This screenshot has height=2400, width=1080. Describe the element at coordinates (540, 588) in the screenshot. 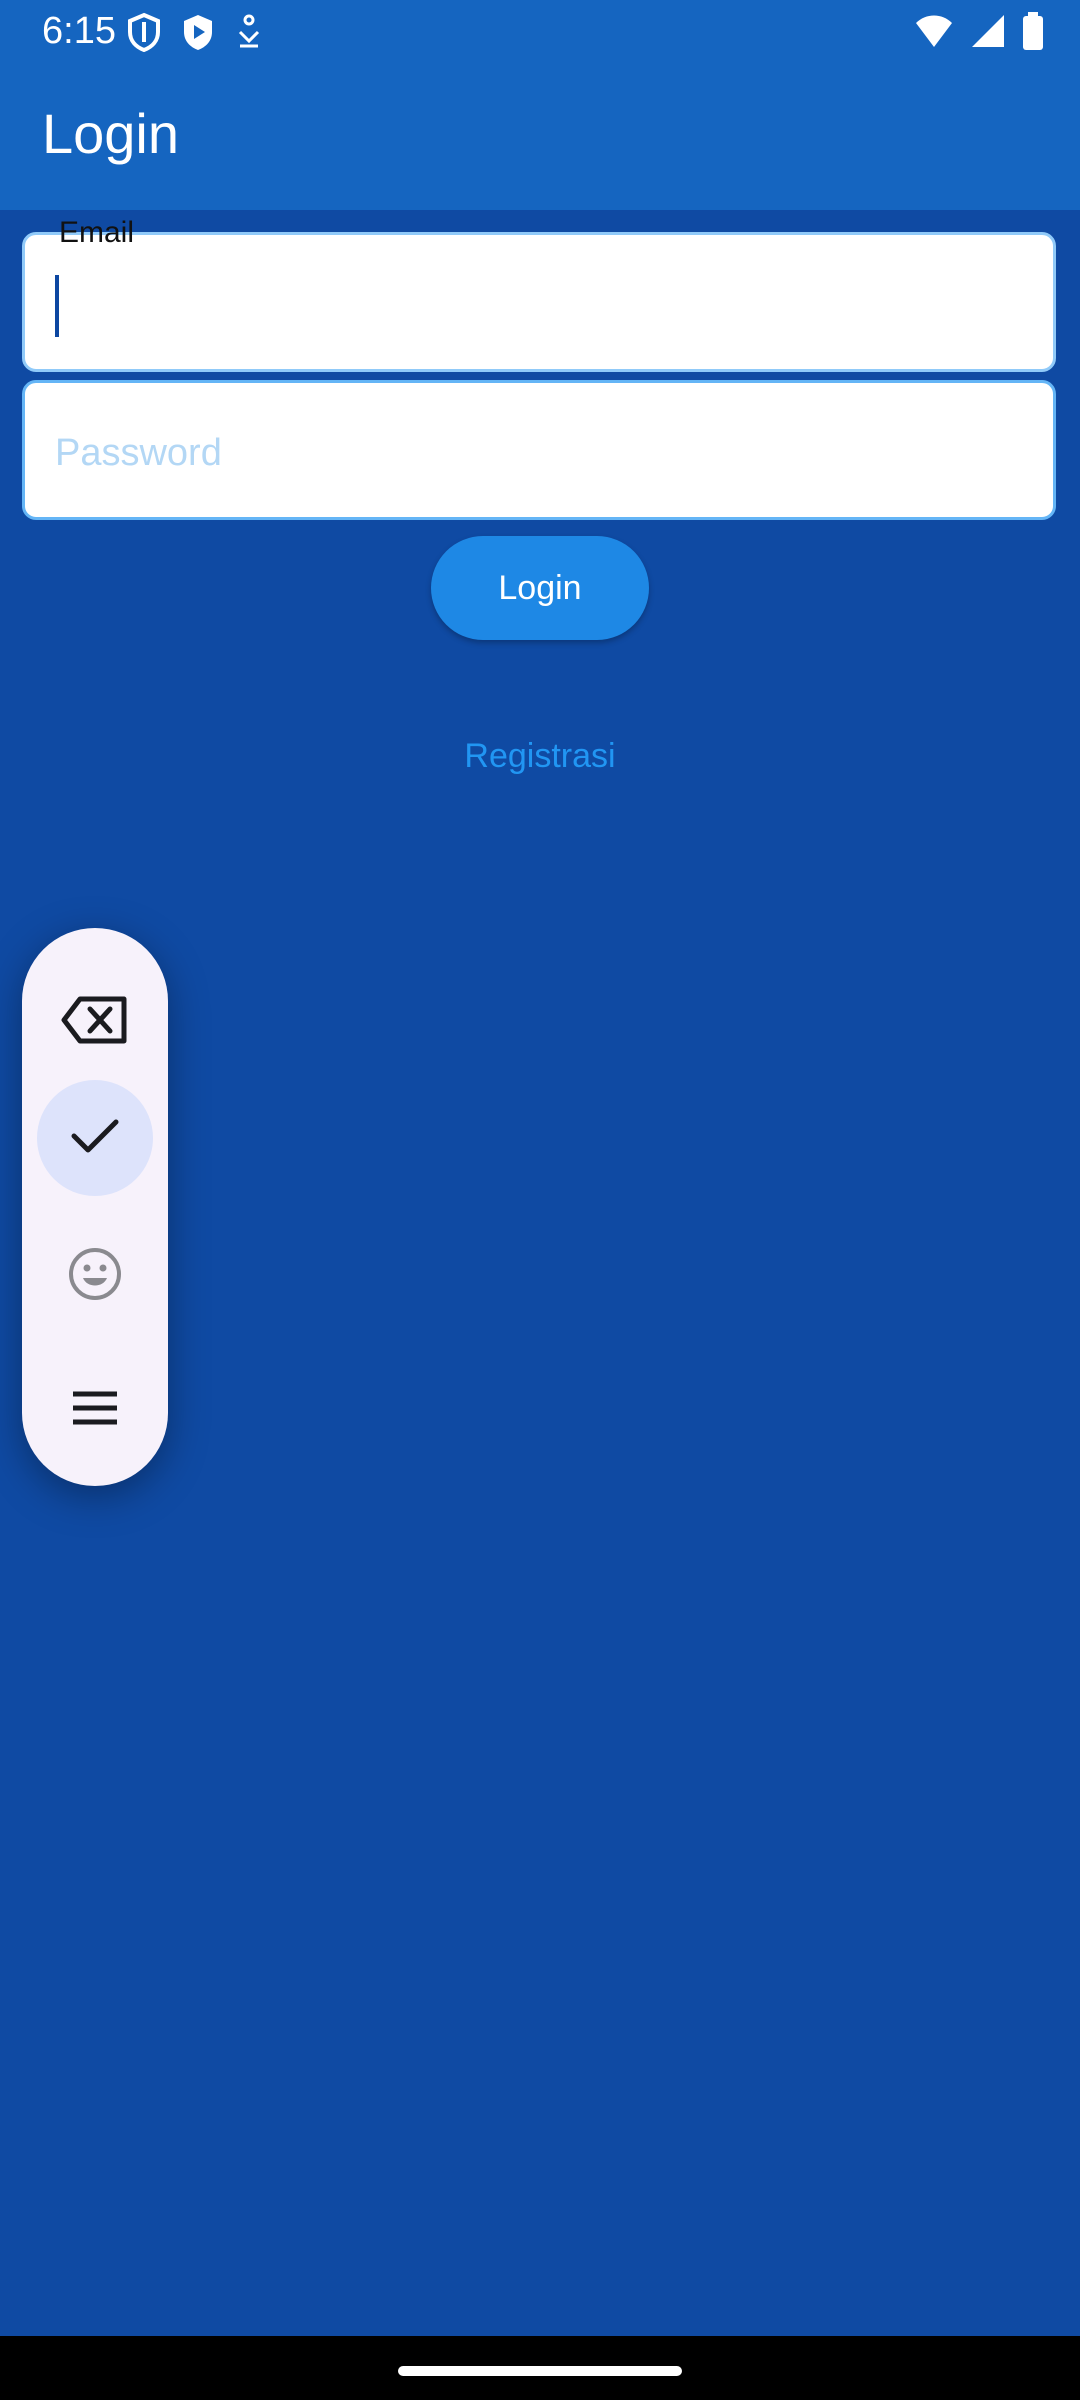

I see `login-button: Login` at that location.